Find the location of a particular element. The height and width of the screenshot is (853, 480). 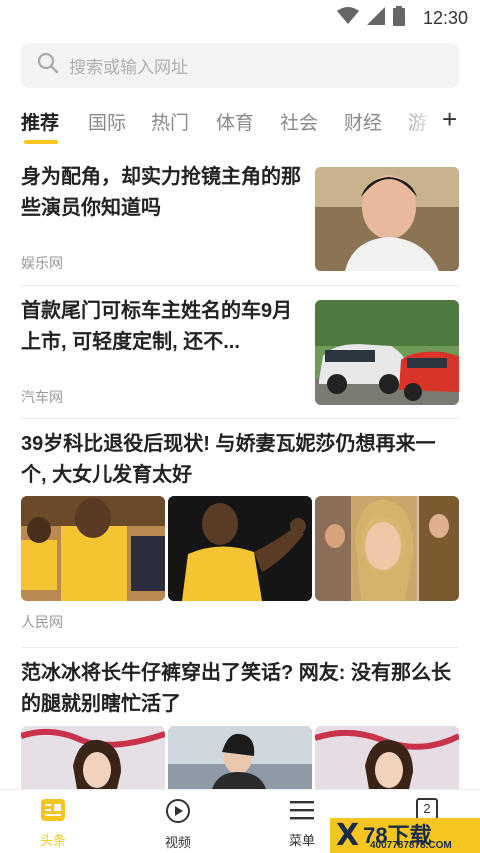

status-time: 12:30 is located at coordinates (445, 18).